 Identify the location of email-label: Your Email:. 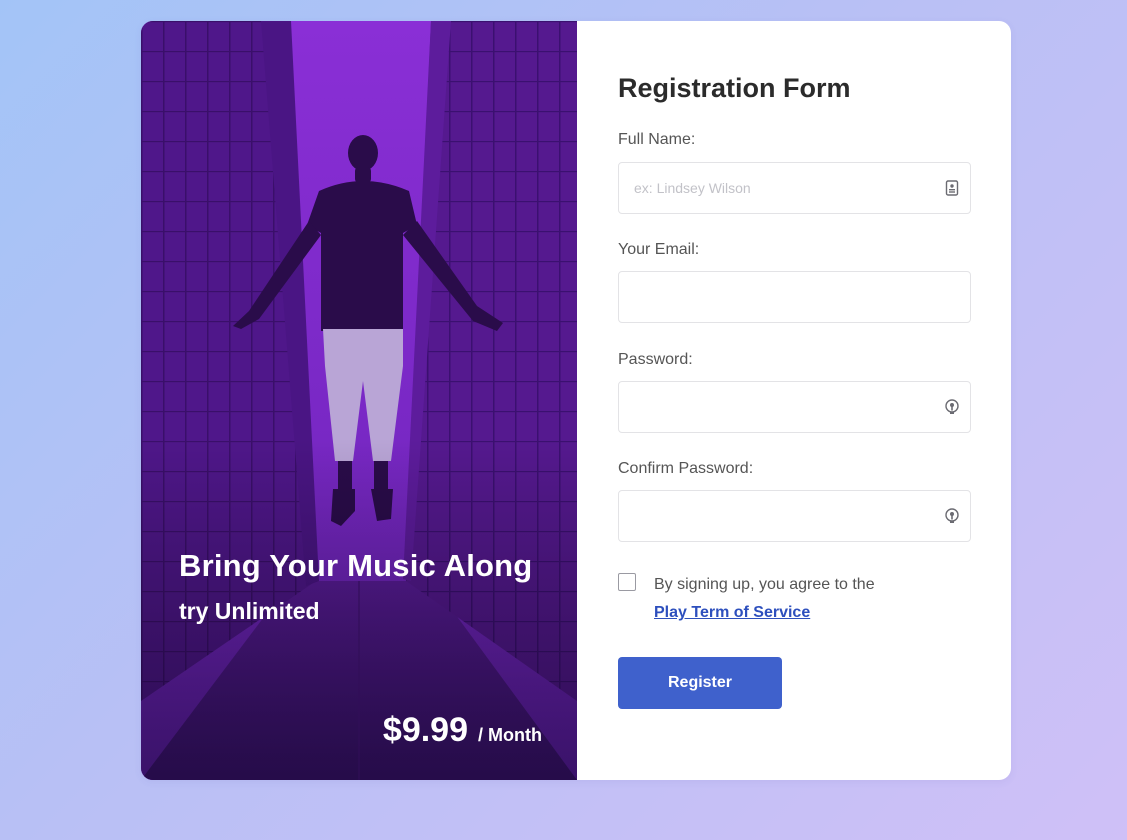
(659, 249).